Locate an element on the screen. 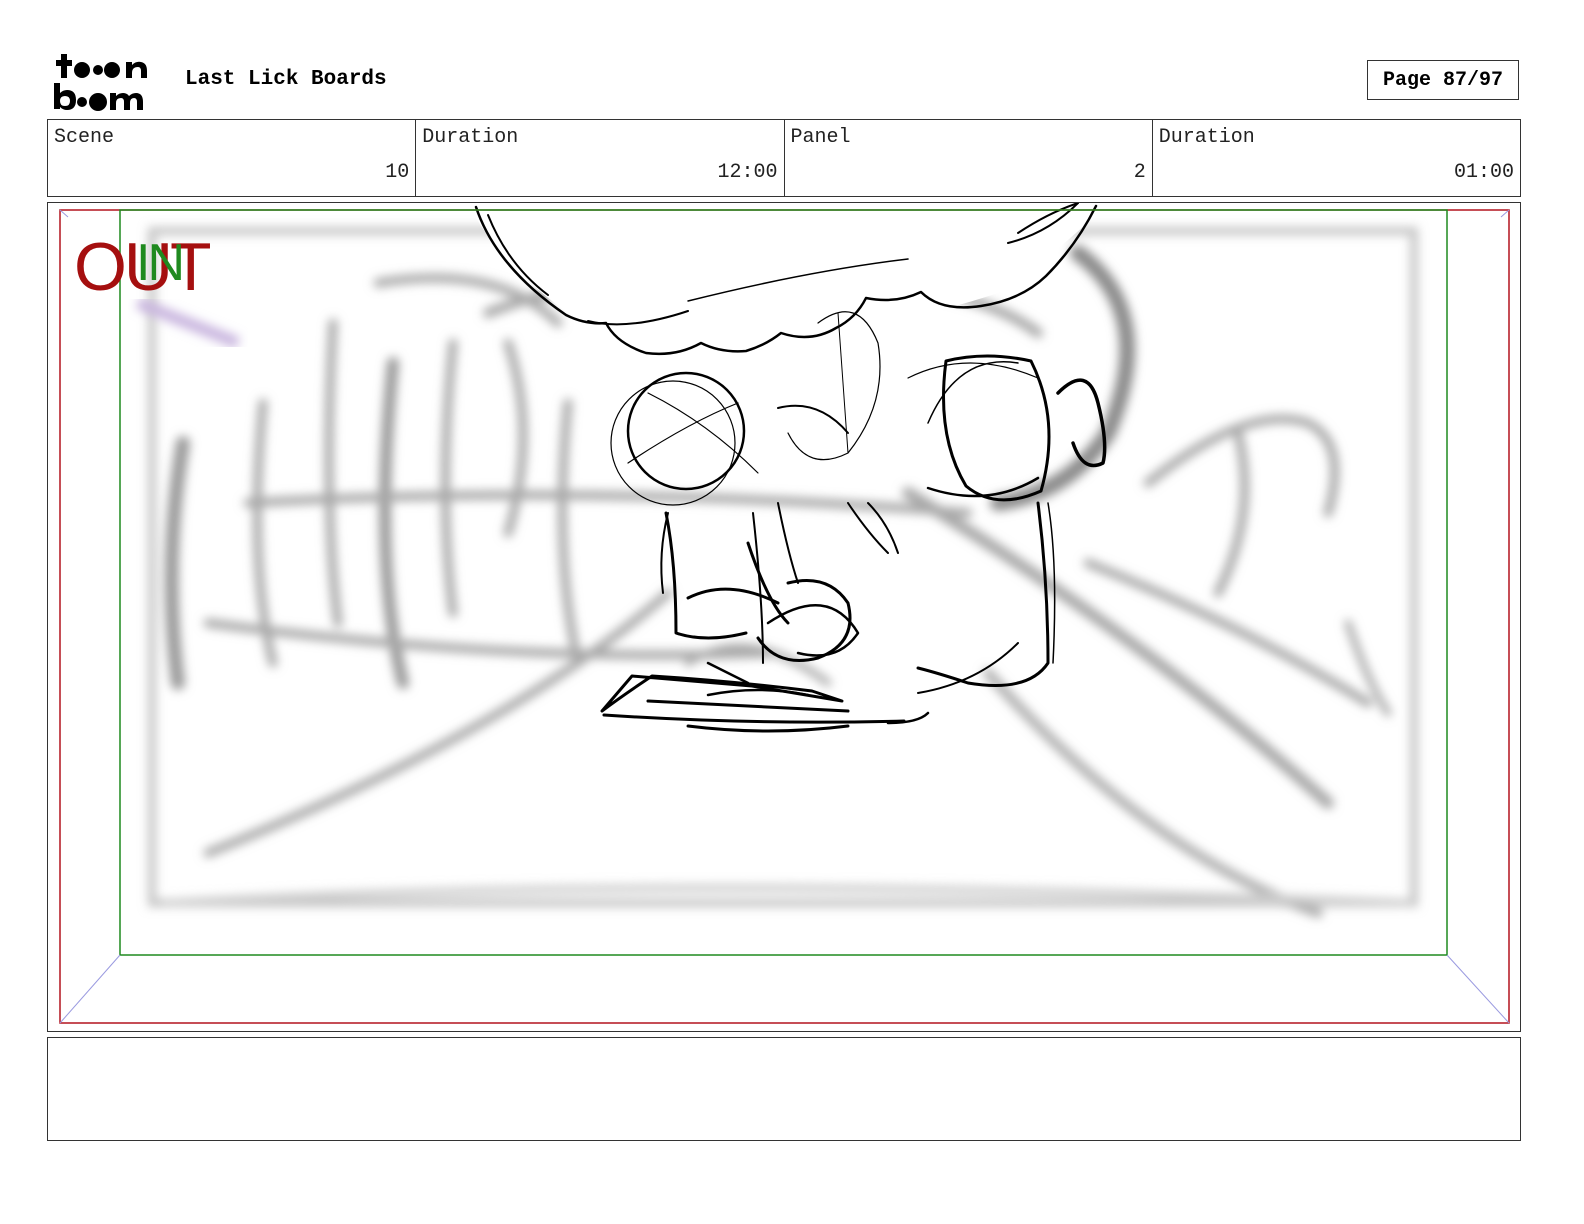  panel-value: 2 is located at coordinates (1139, 172).